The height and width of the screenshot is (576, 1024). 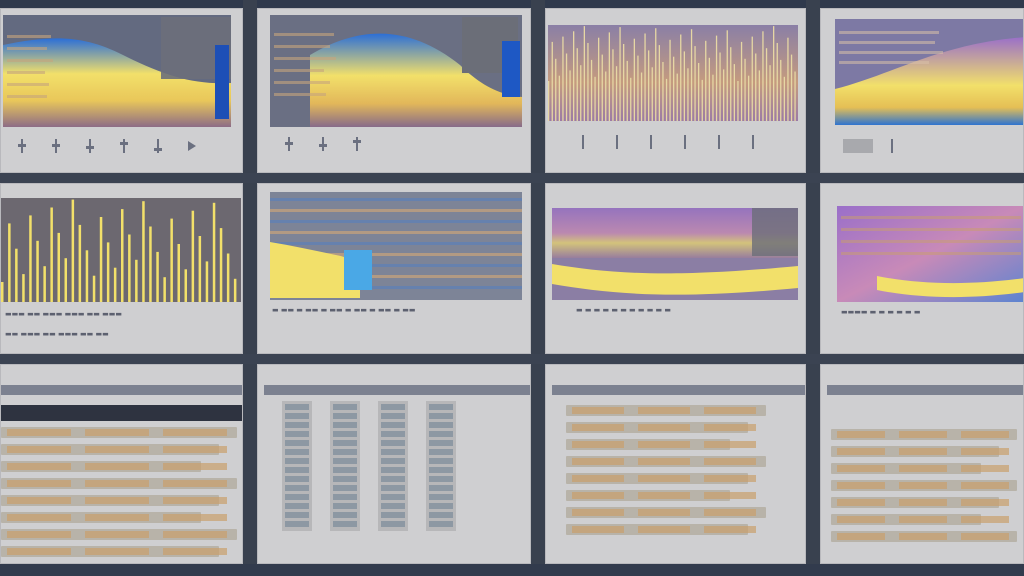 I want to click on spectrogram-graphic, so click(x=396, y=71).